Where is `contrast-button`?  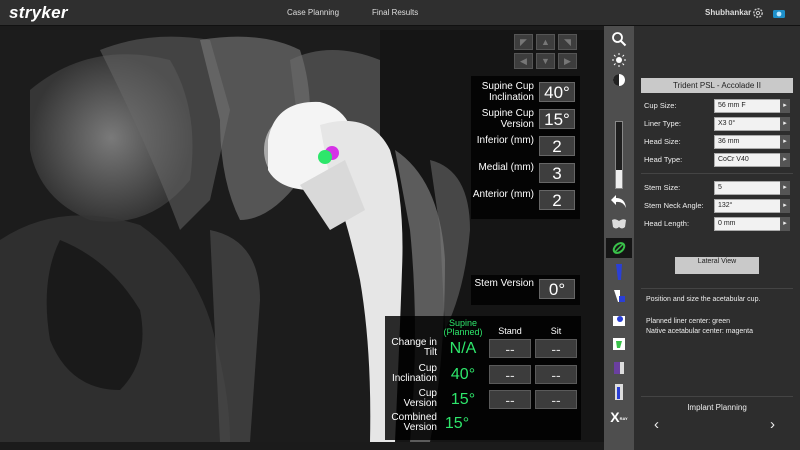
contrast-button is located at coordinates (619, 80).